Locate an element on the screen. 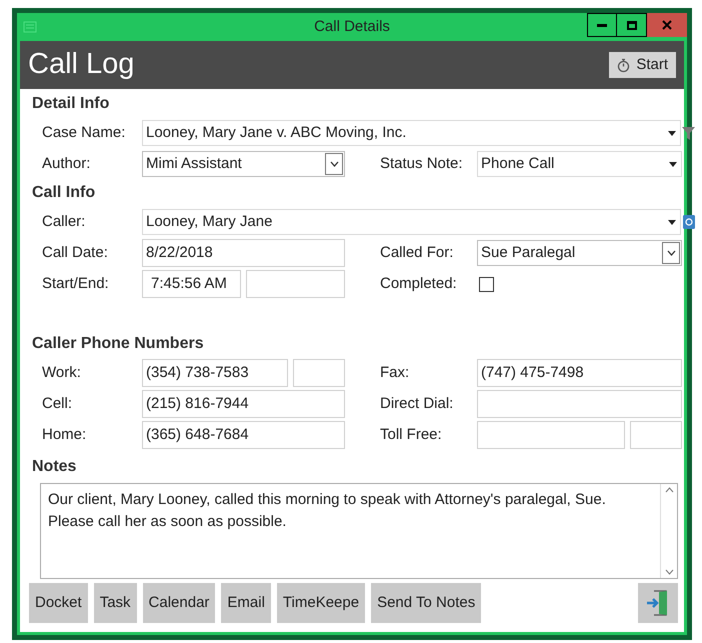 The height and width of the screenshot is (643, 702). input-field: (354) 738-7583 is located at coordinates (215, 373).